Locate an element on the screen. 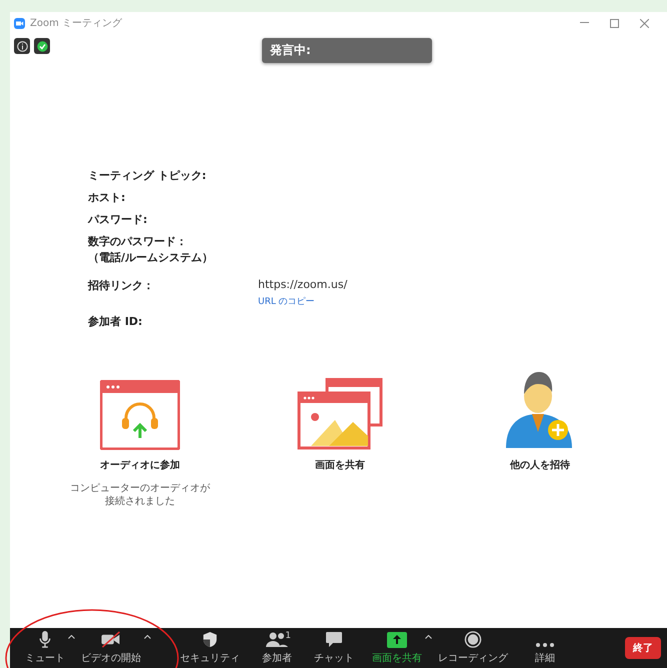  action-label: 画面を共有 is located at coordinates (340, 465).